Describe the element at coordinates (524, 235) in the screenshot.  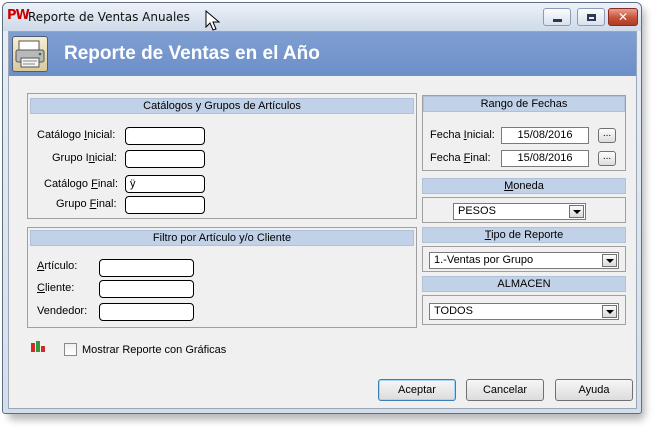
I see `tipo-reporte-title: Tipo de Reporte` at that location.